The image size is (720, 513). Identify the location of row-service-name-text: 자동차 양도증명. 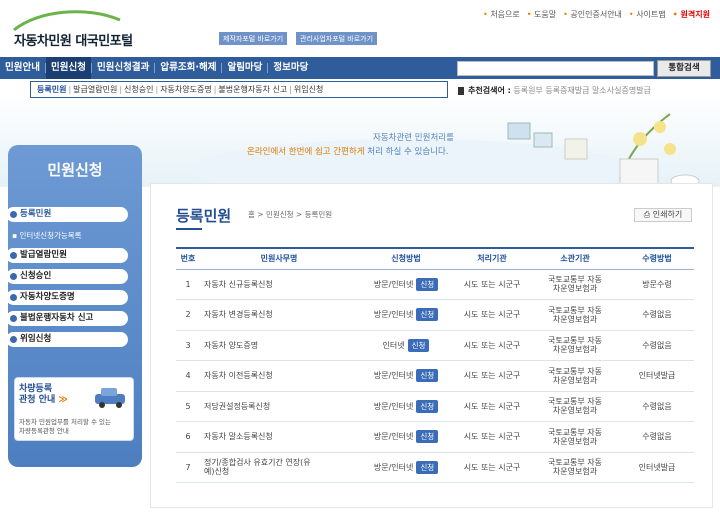
(231, 345).